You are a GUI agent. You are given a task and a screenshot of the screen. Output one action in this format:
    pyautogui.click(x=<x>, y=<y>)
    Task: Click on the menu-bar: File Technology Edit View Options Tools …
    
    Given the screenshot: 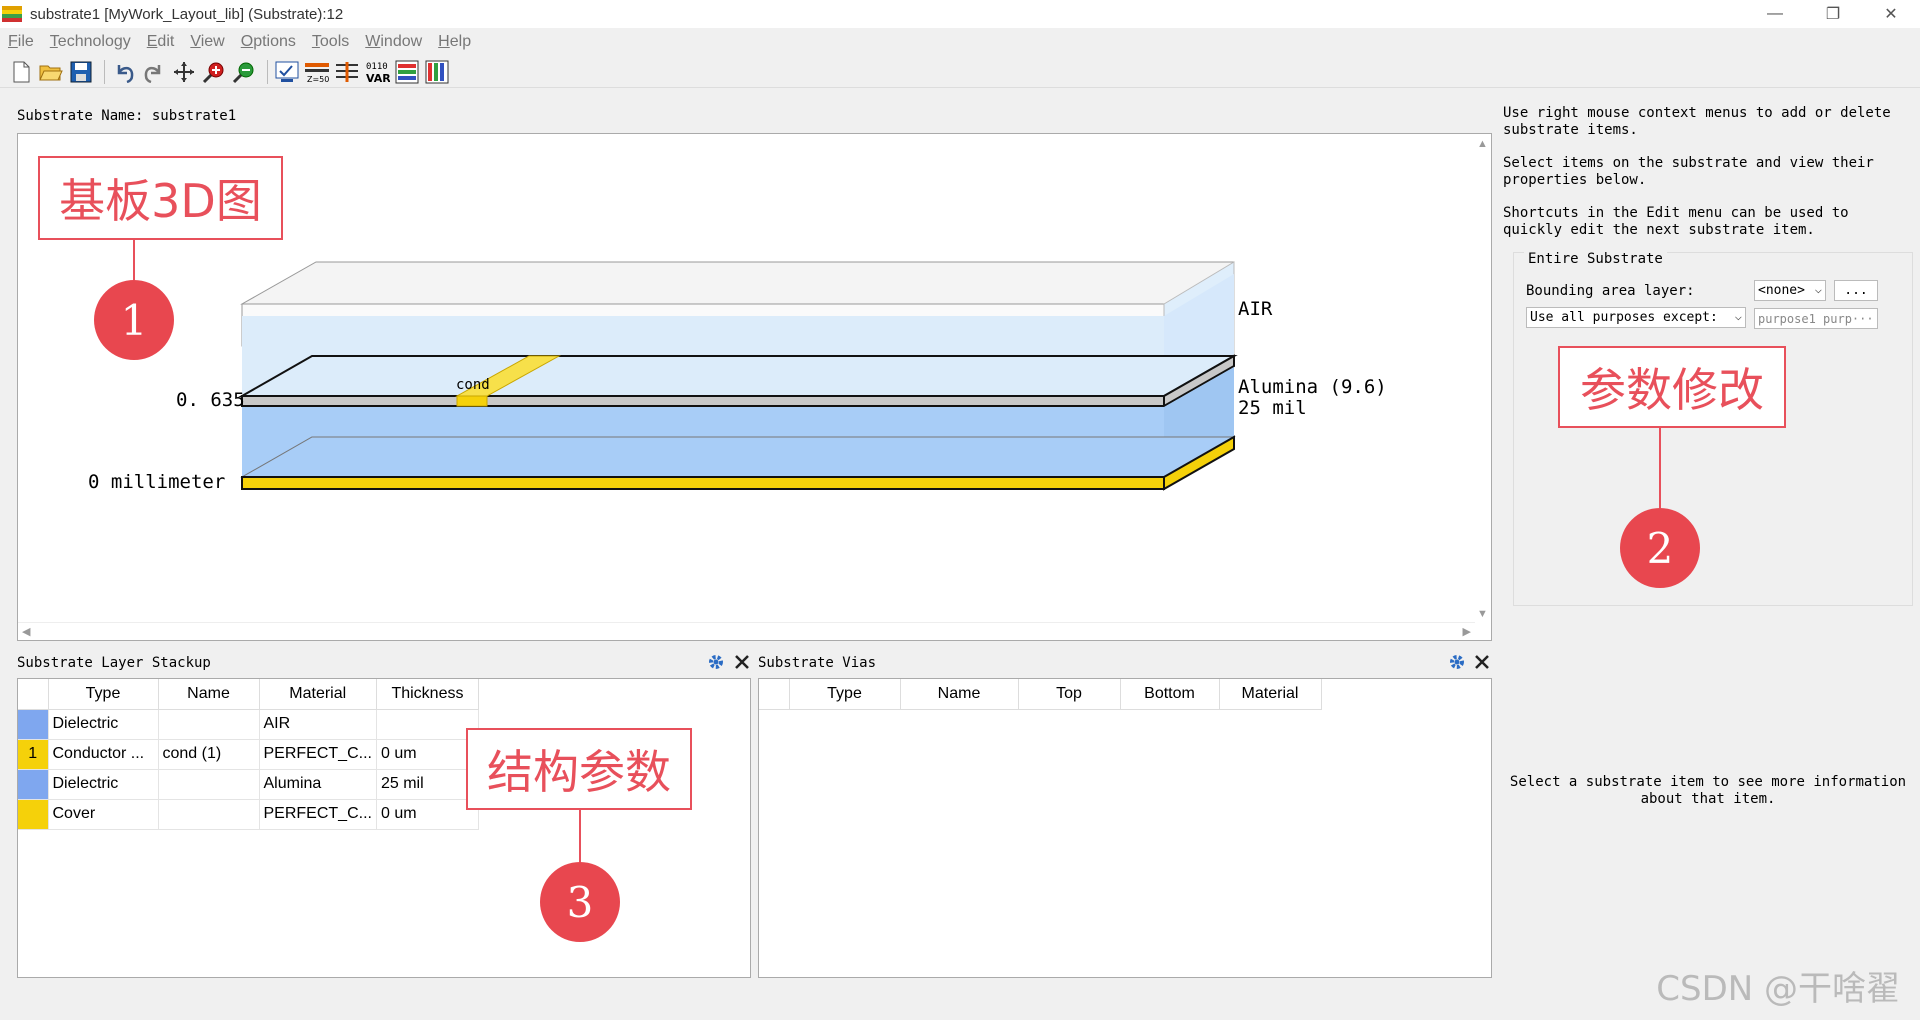 What is the action you would take?
    pyautogui.click(x=960, y=42)
    